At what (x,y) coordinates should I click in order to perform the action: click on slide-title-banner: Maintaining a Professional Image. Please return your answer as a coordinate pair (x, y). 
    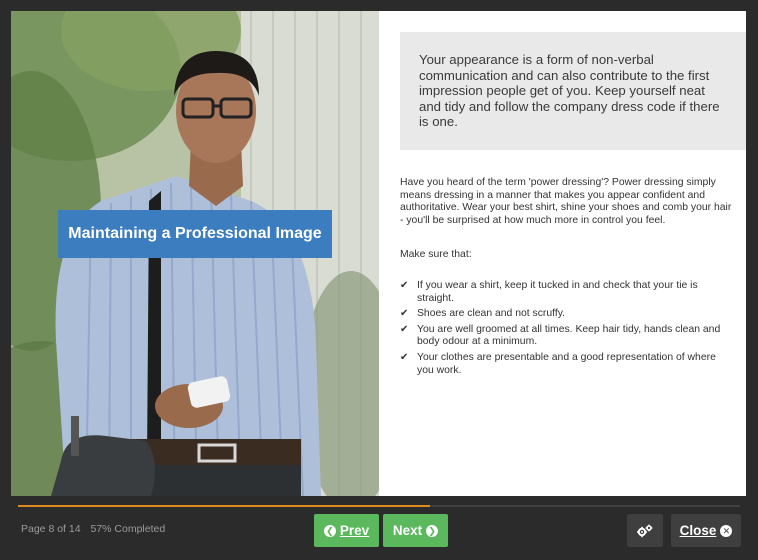
    Looking at the image, I should click on (195, 234).